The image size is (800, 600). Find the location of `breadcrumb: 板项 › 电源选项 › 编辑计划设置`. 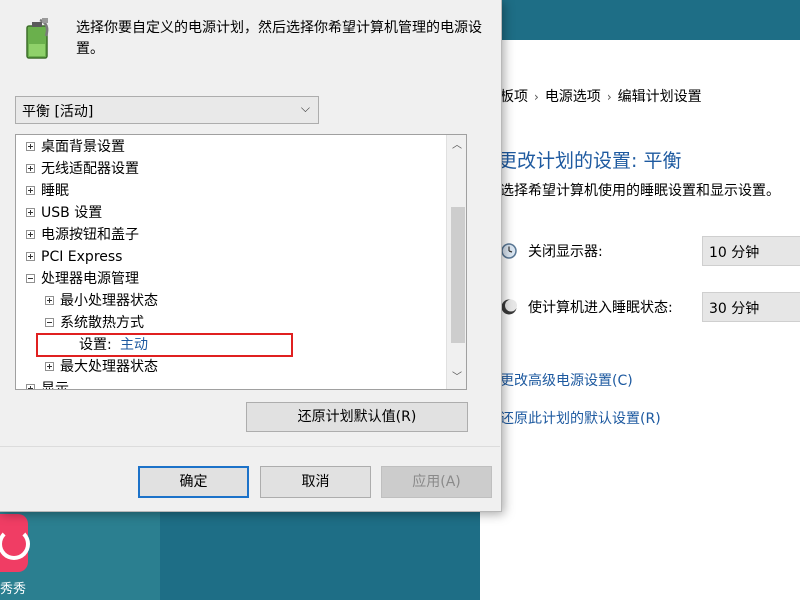

breadcrumb: 板项 › 电源选项 › 编辑计划设置 is located at coordinates (601, 96).